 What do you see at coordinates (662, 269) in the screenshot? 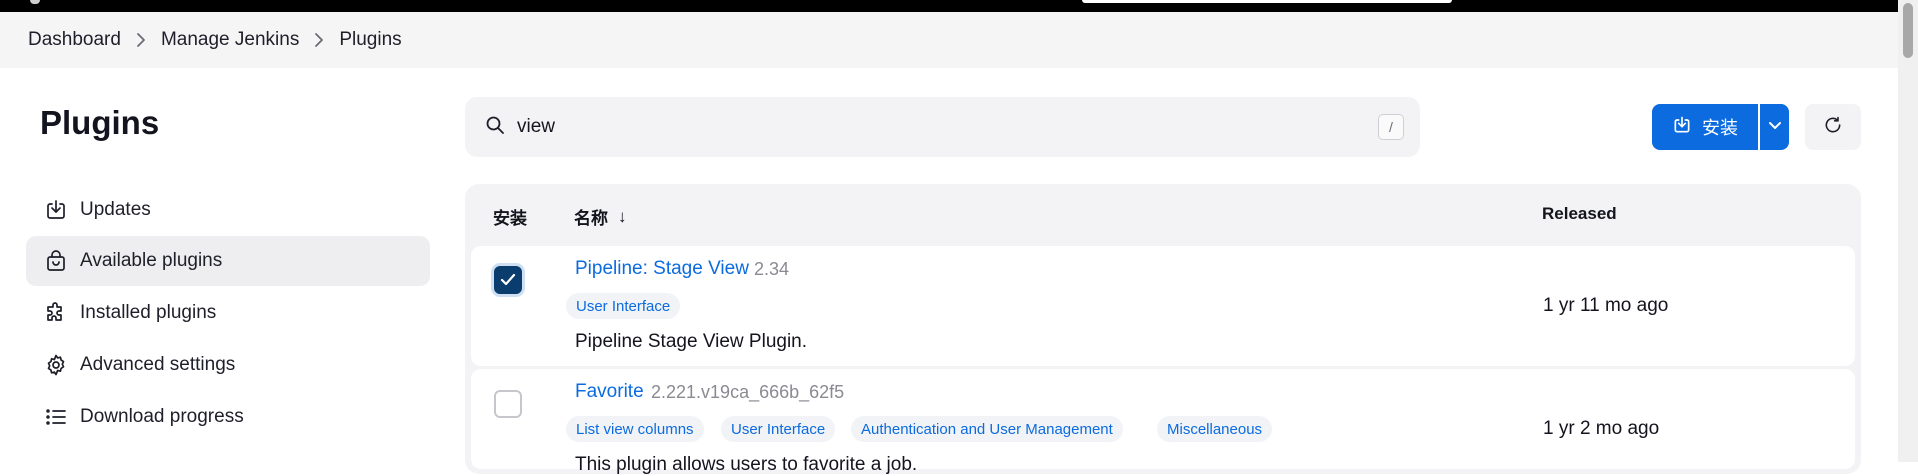
I see `plugin-name-link: Pipeline: Stage View` at bounding box center [662, 269].